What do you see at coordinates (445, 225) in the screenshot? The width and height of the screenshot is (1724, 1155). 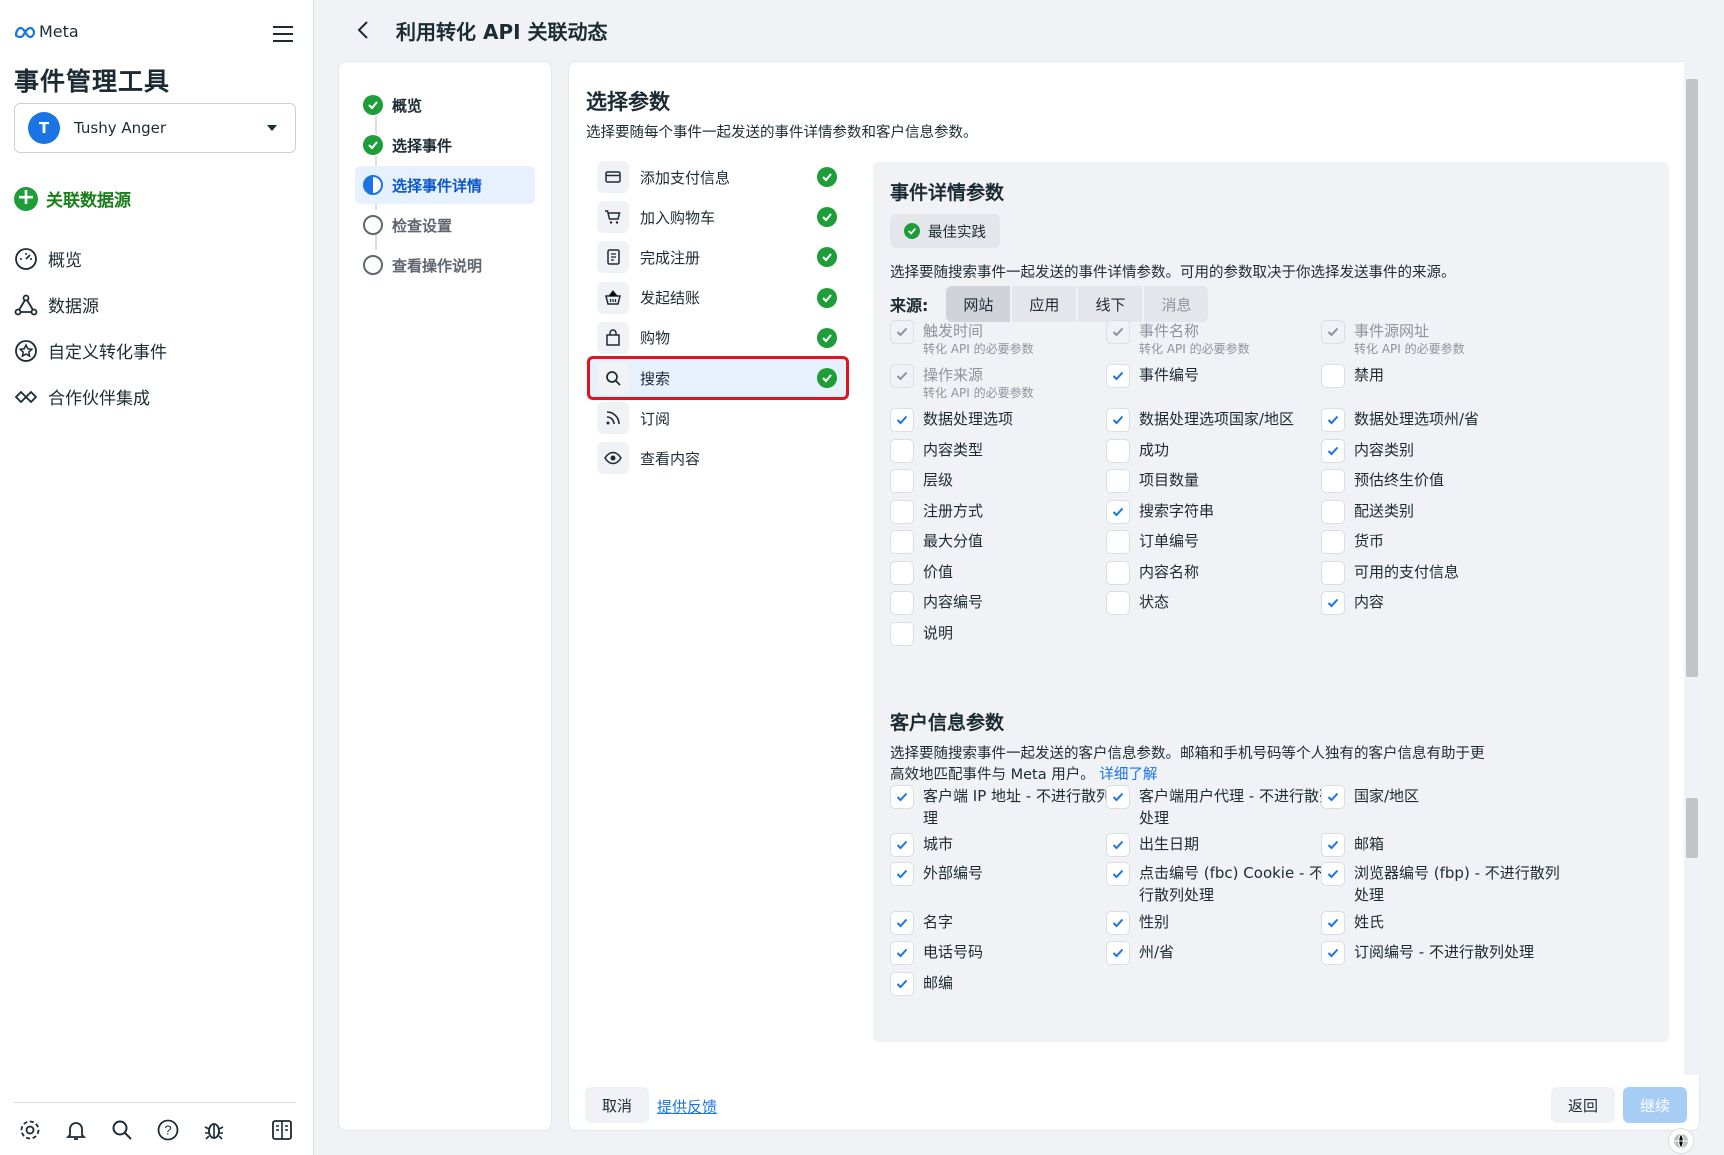 I see `step-review-settings: 检查设置` at bounding box center [445, 225].